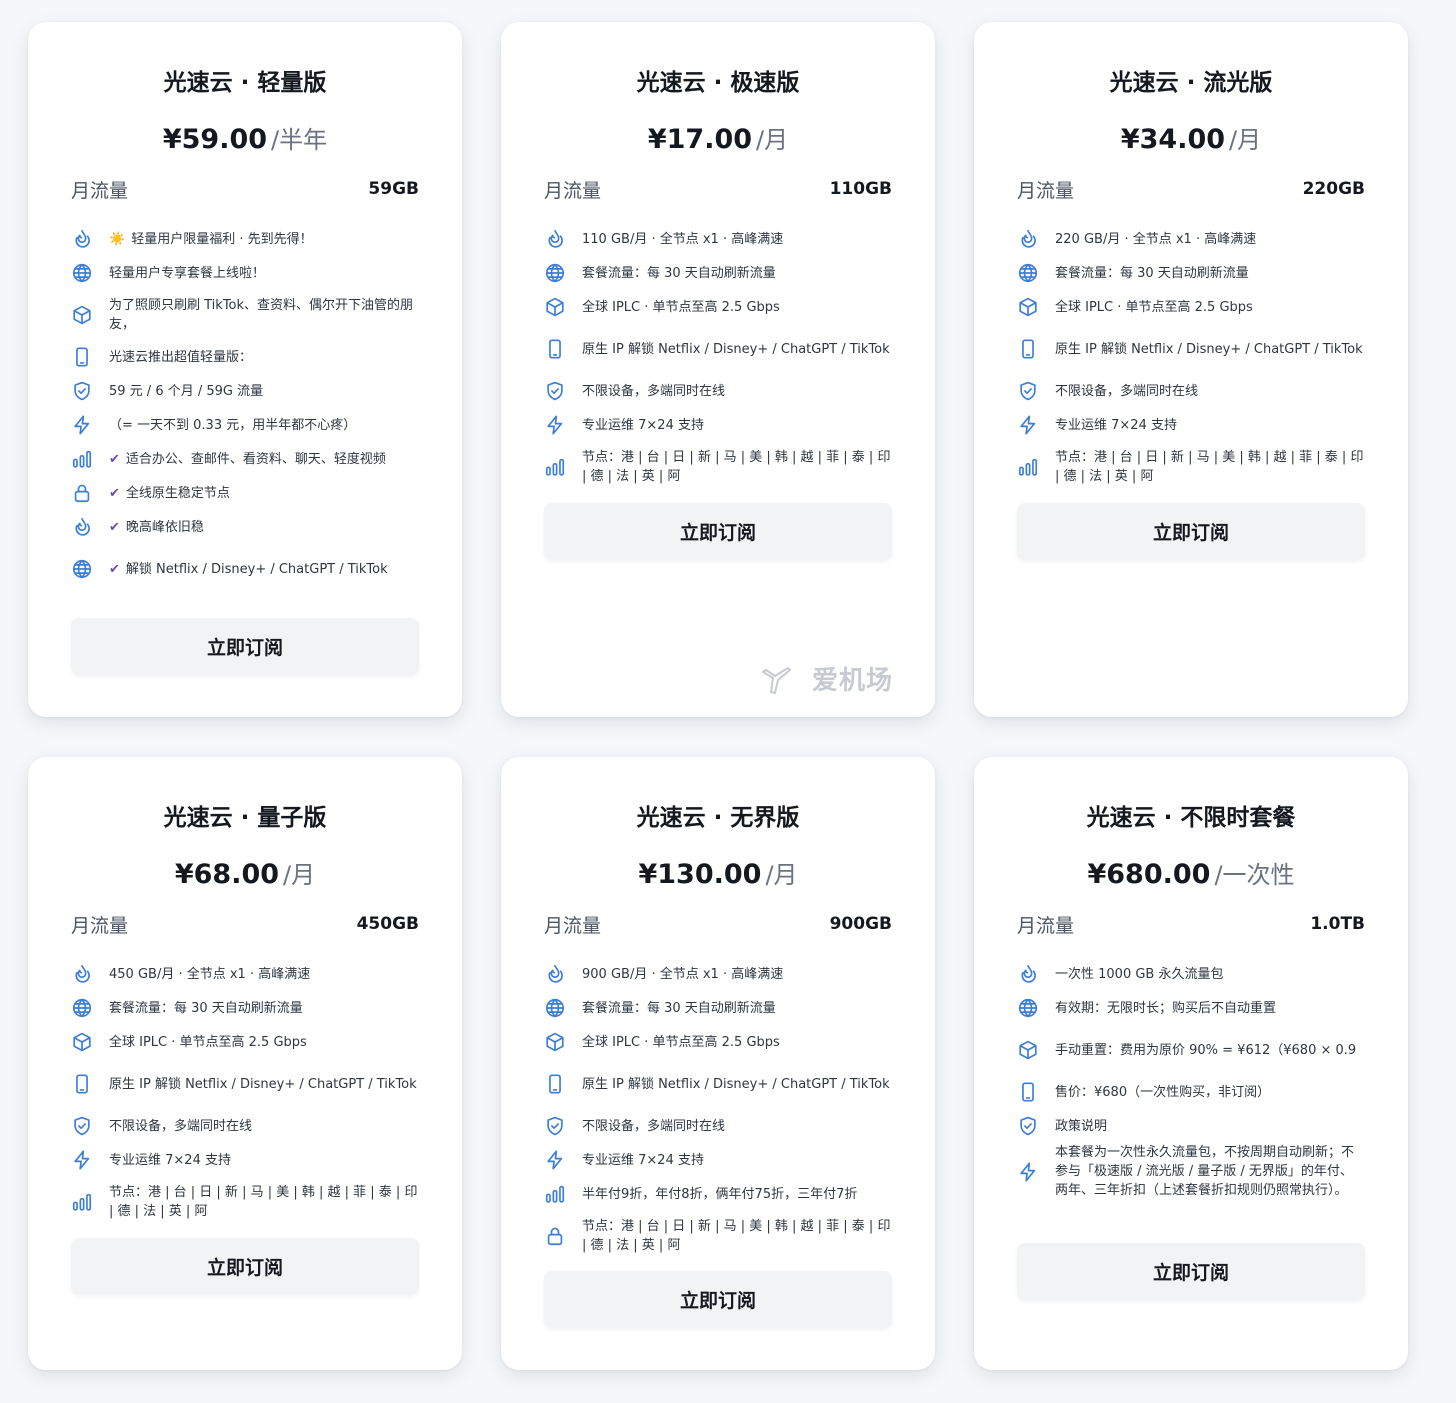  Describe the element at coordinates (720, 1194) in the screenshot. I see `feature-label: 半年付9折，年付8折，俩年付75折，三年付7折` at that location.